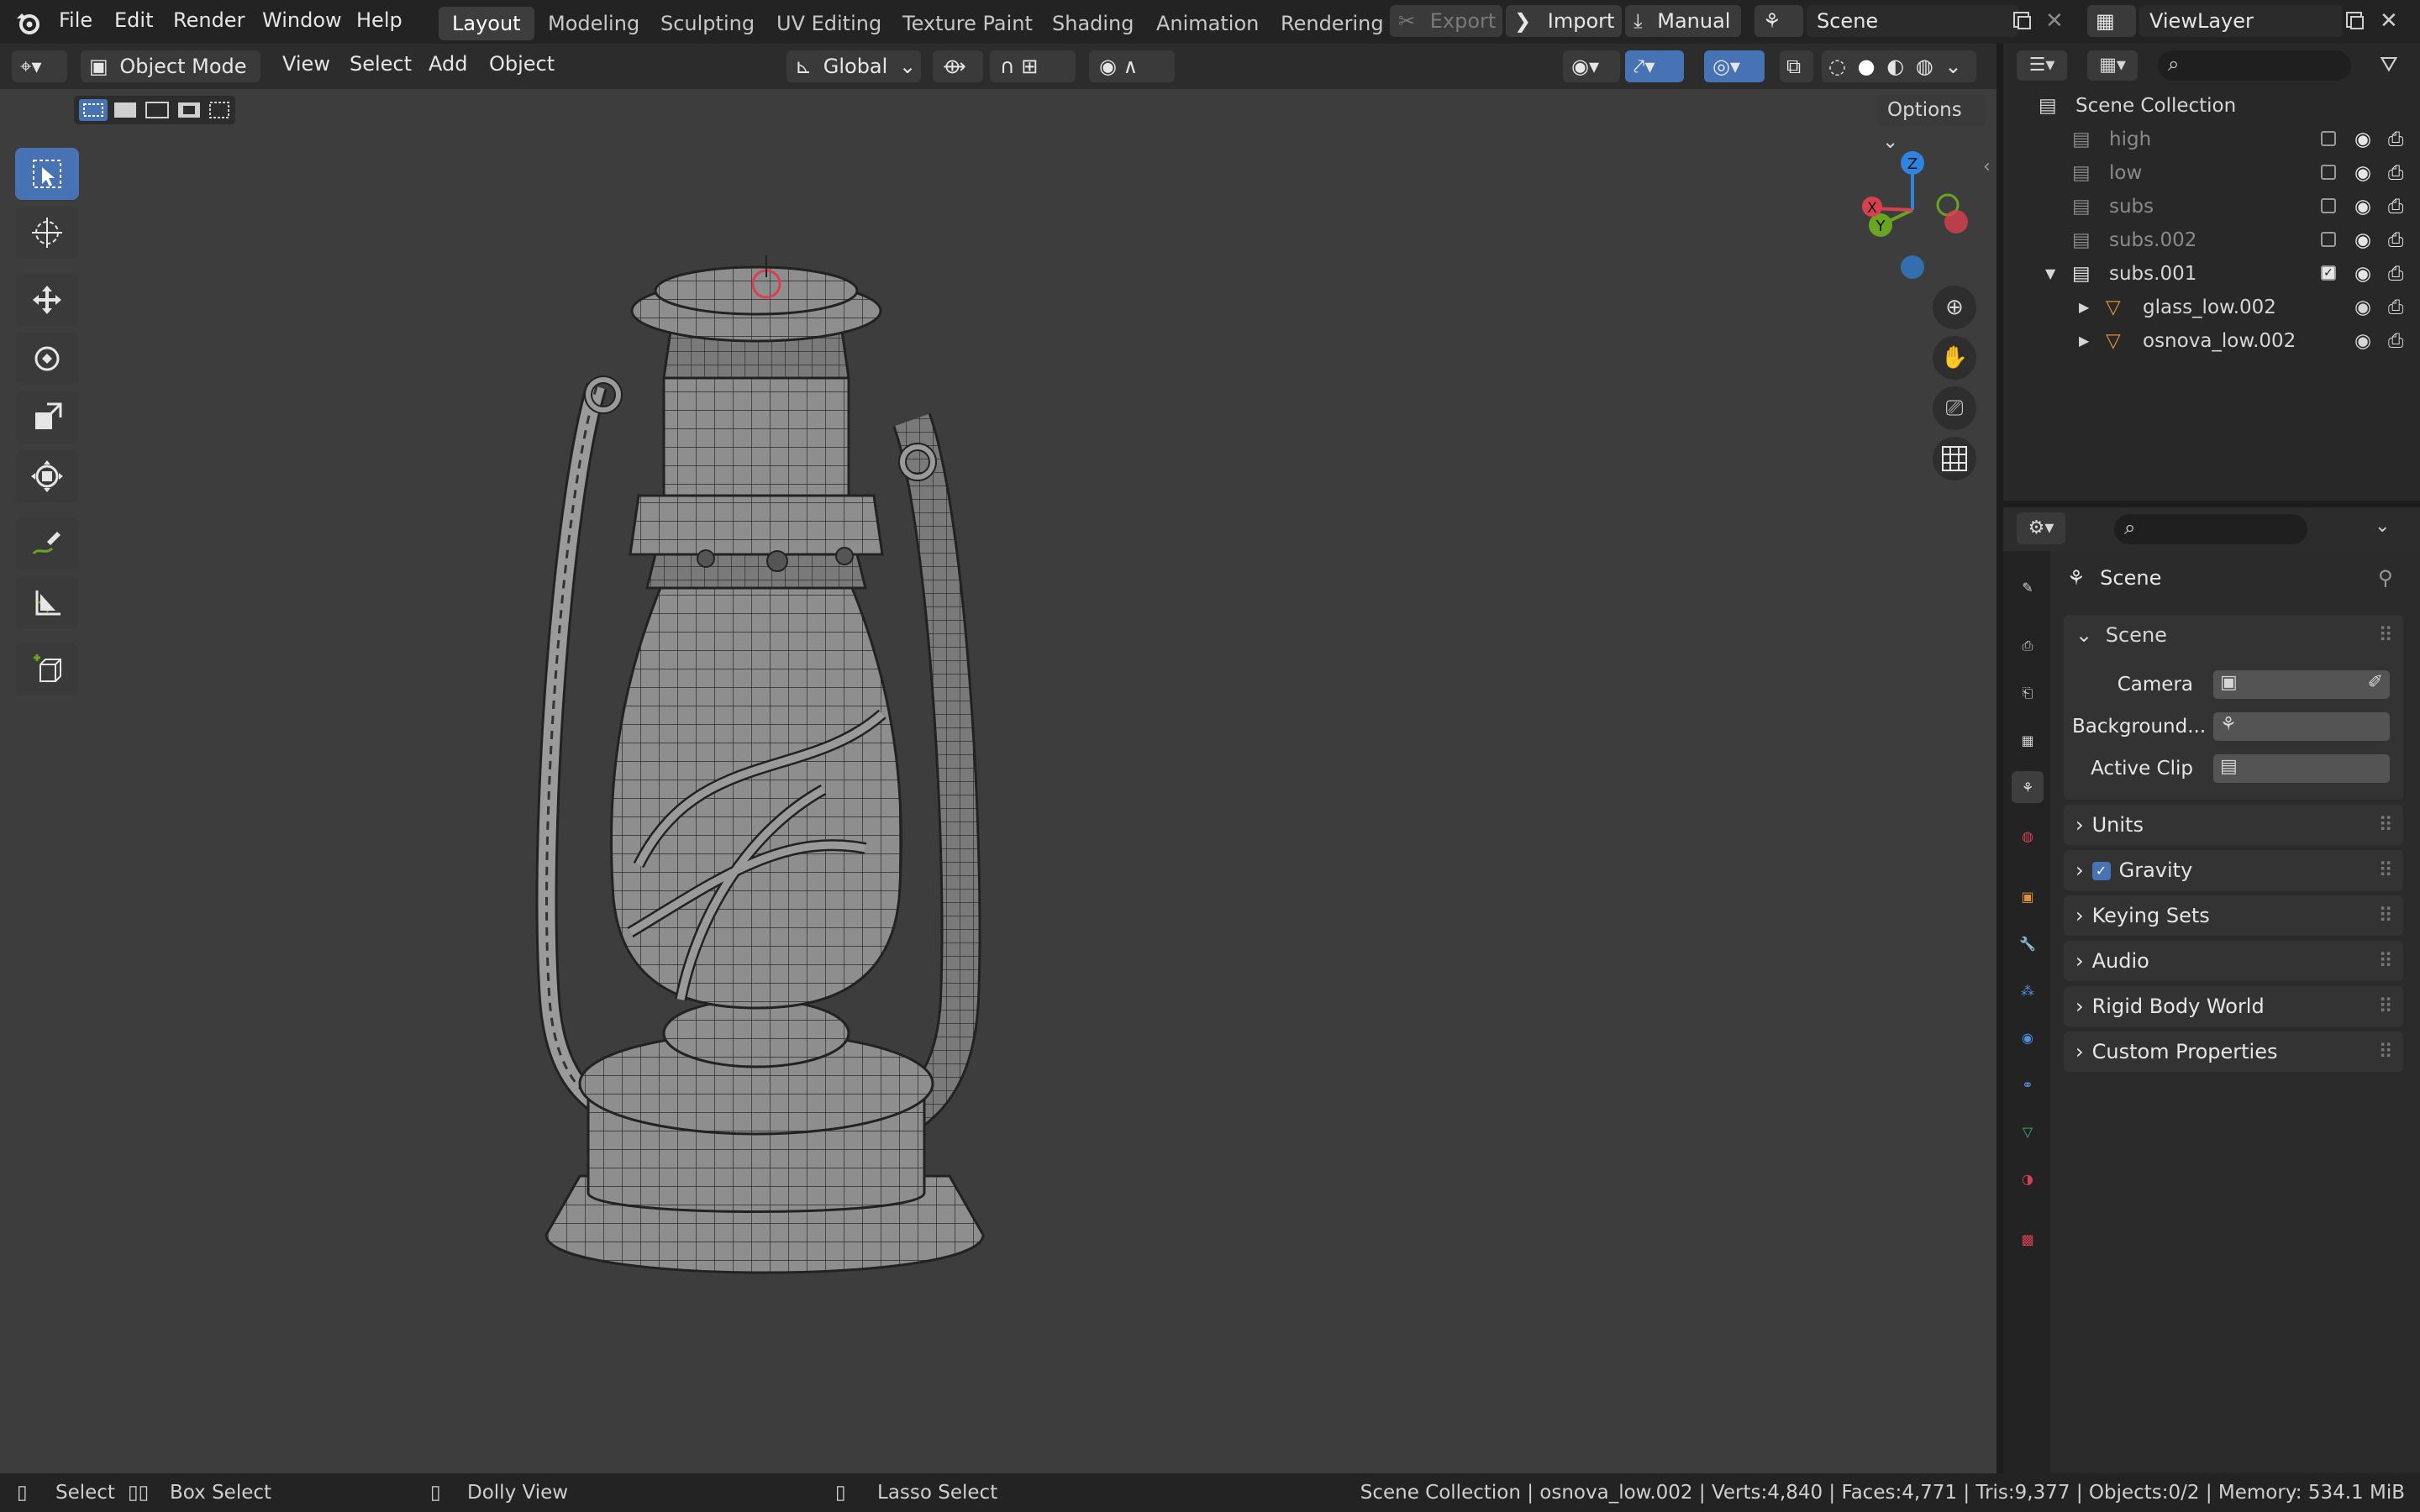 This screenshot has height=1512, width=2420. I want to click on select-box-tool, so click(47, 174).